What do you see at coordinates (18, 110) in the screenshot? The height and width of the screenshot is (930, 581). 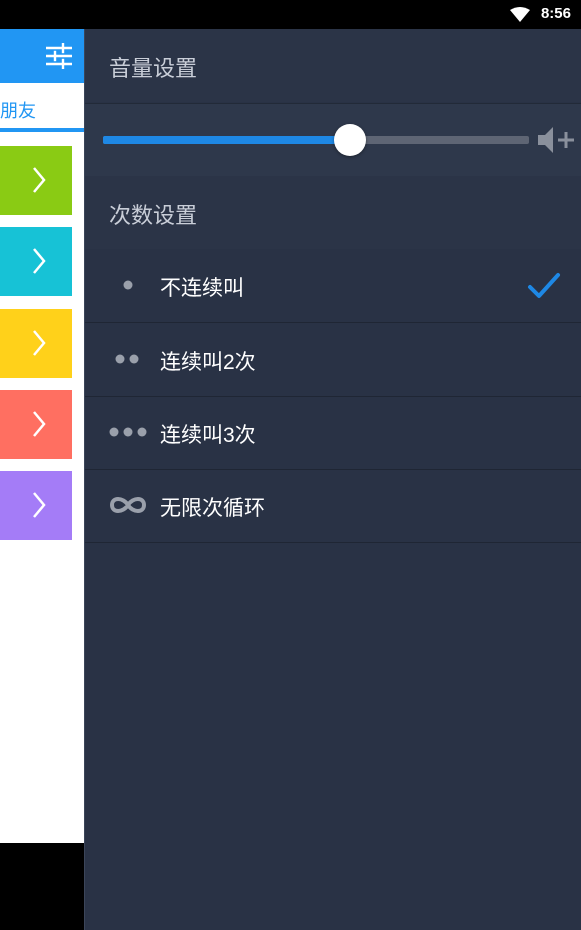 I see `background-tab-label: 朋友` at bounding box center [18, 110].